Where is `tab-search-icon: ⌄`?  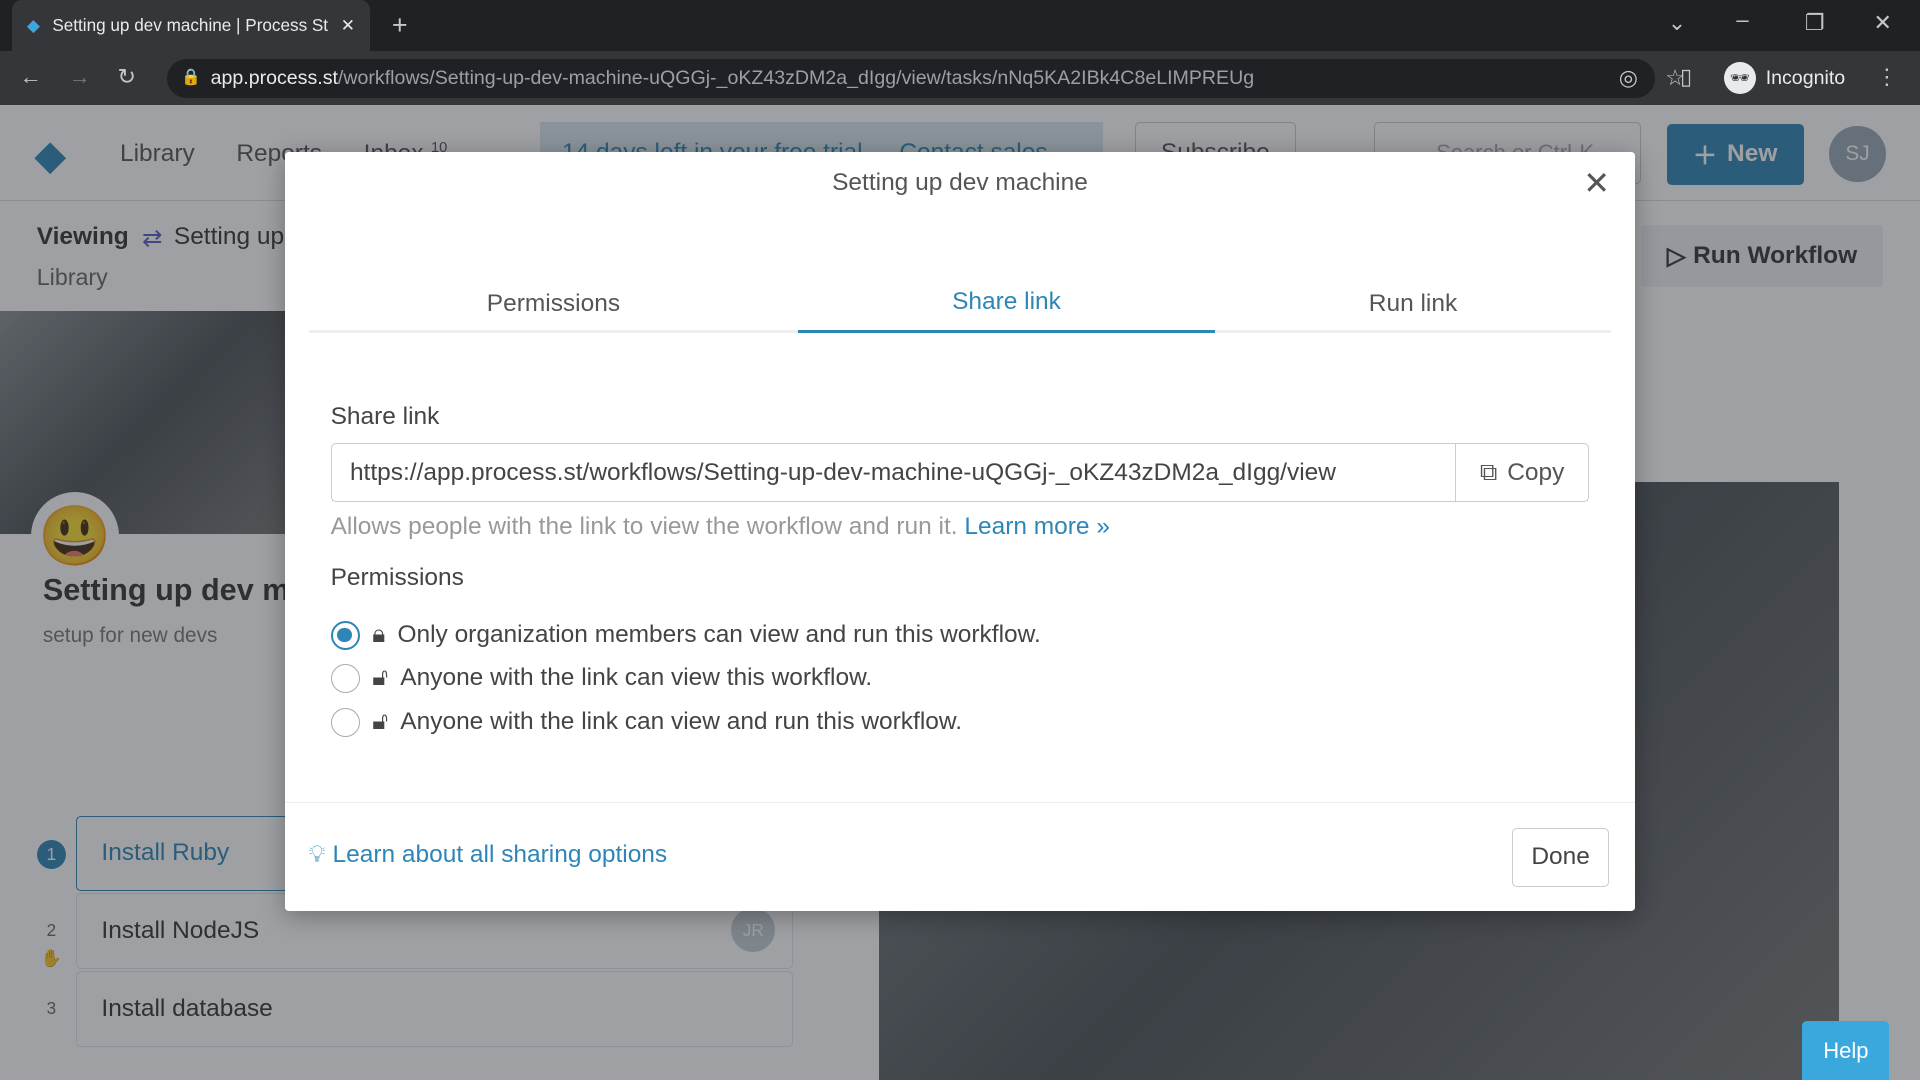
tab-search-icon: ⌄ is located at coordinates (1677, 23).